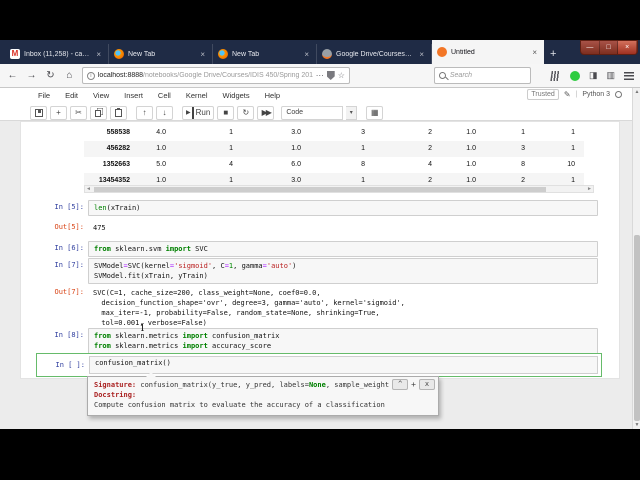  Describe the element at coordinates (413, 385) in the screenshot. I see `tooltip-pager-button: +` at that location.